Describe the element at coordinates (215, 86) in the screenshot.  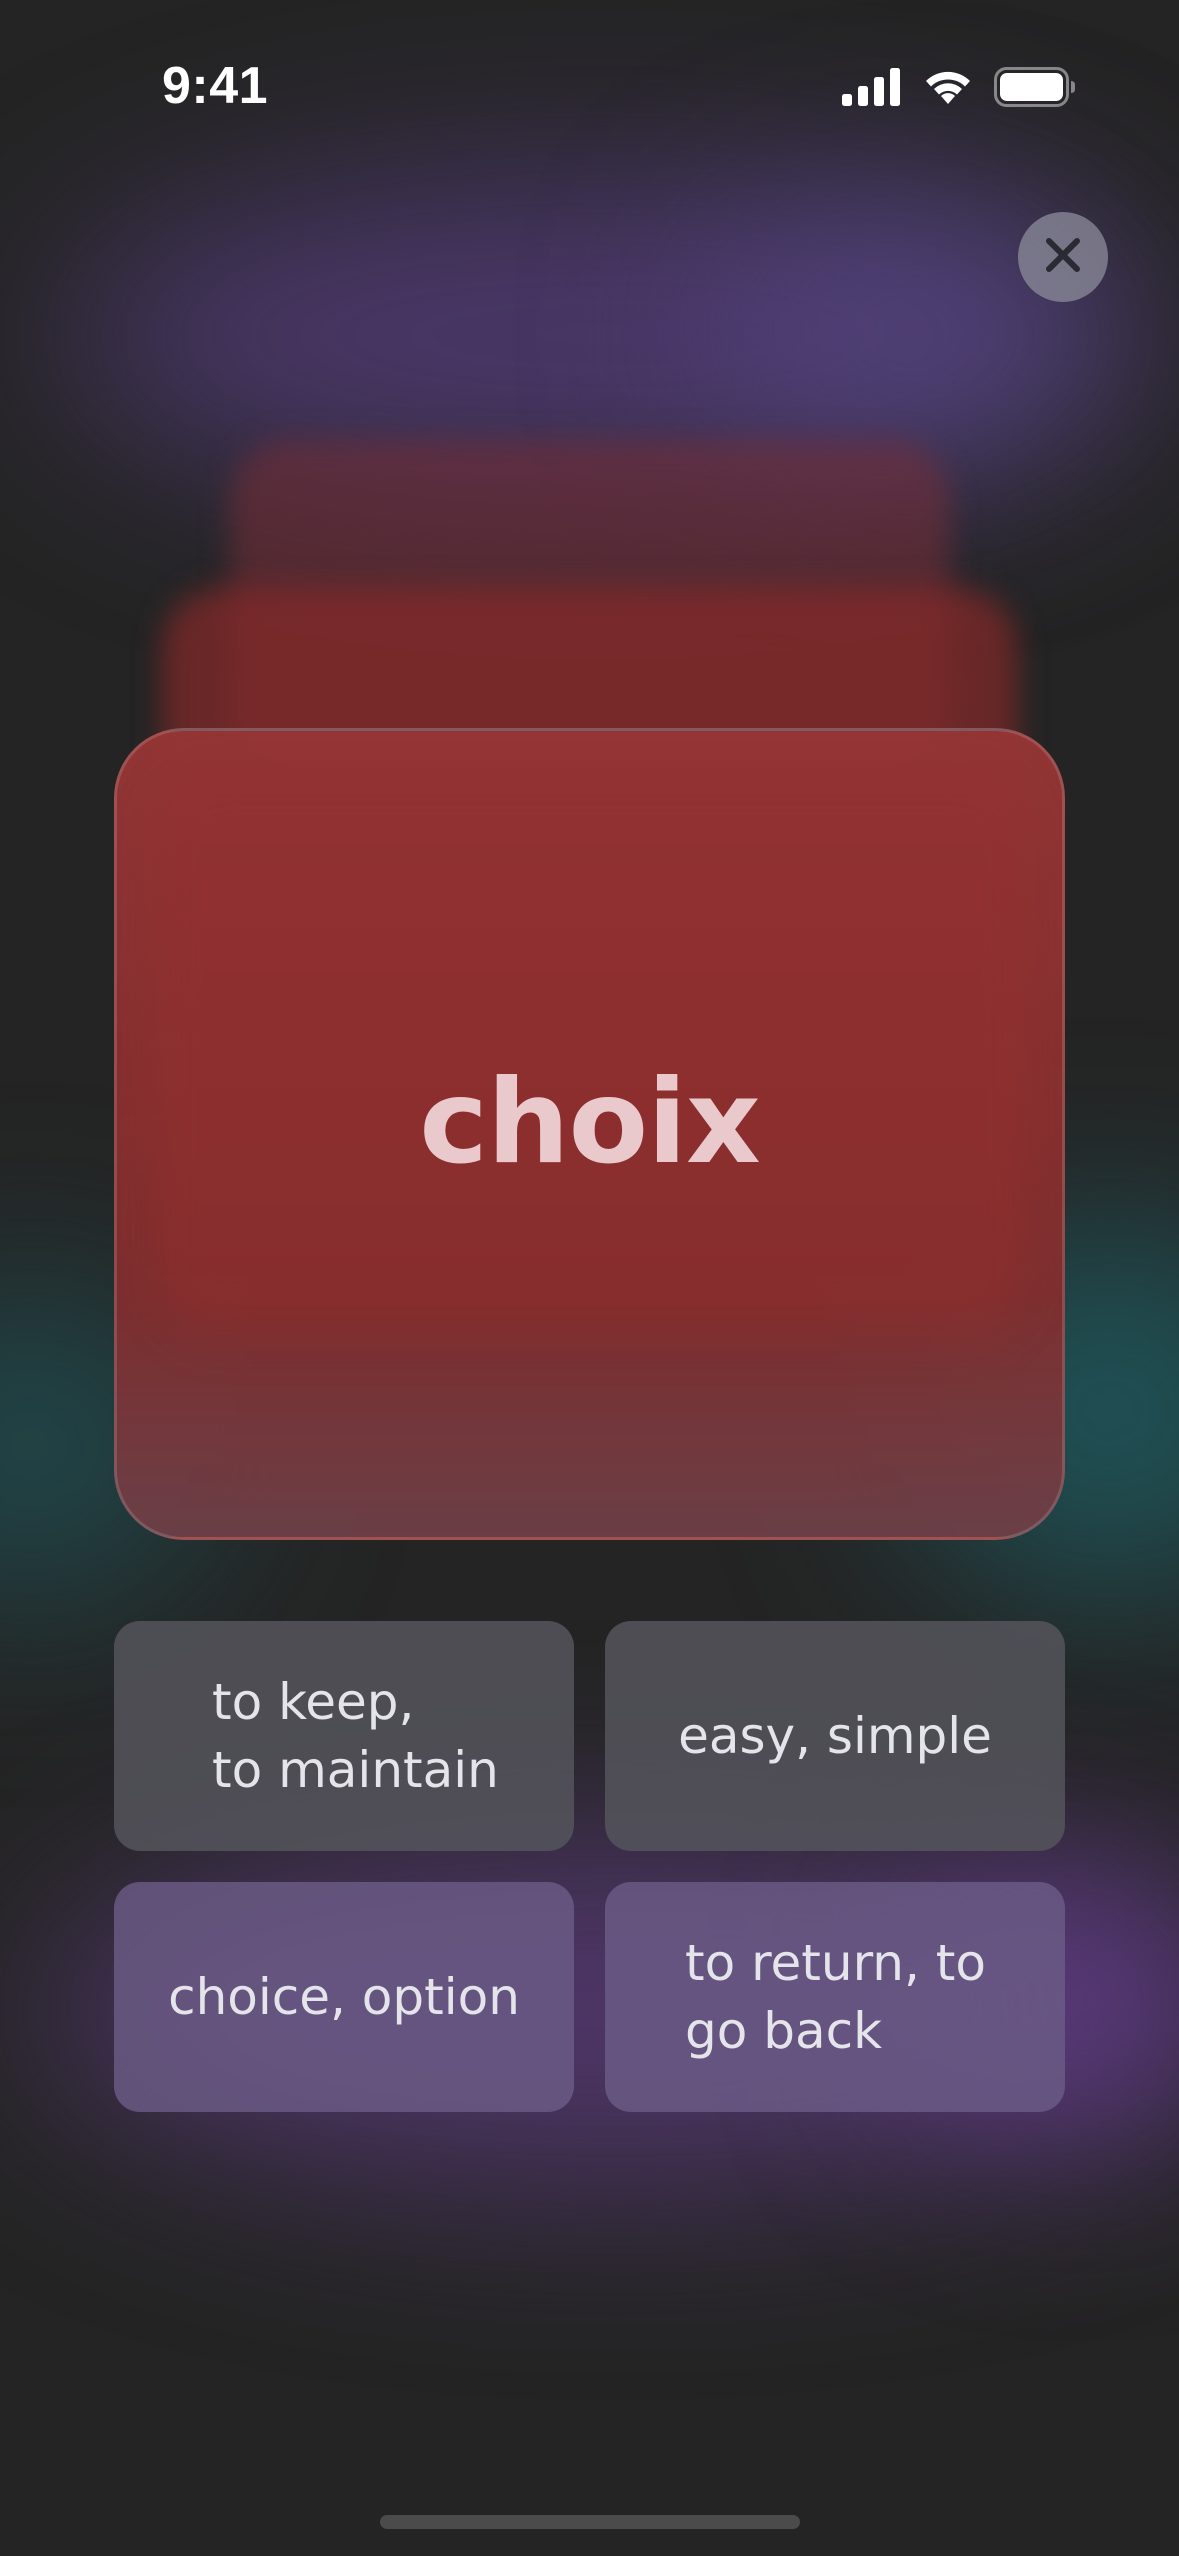
I see `status-time: 9:41` at that location.